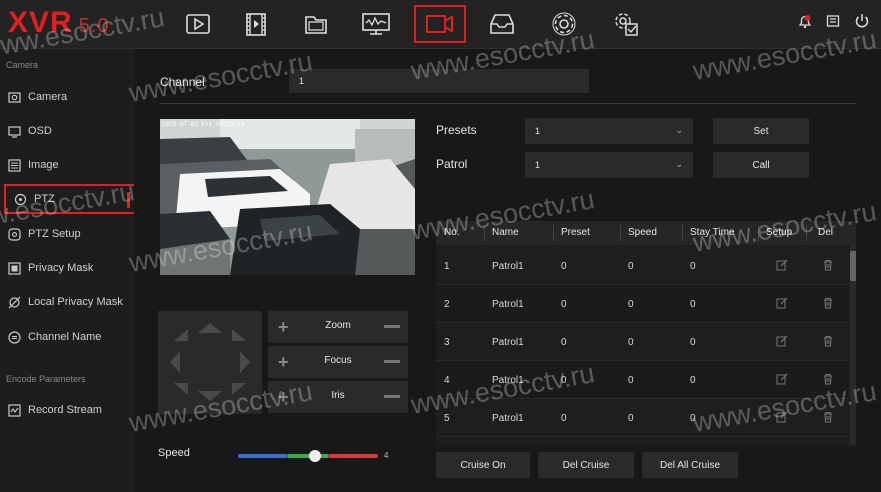 This screenshot has height=492, width=881. What do you see at coordinates (447, 304) in the screenshot?
I see `cell-no: 2` at bounding box center [447, 304].